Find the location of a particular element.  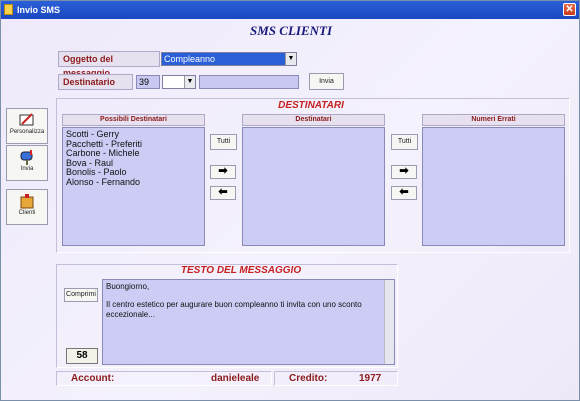

account-label: Account: is located at coordinates (93, 378).